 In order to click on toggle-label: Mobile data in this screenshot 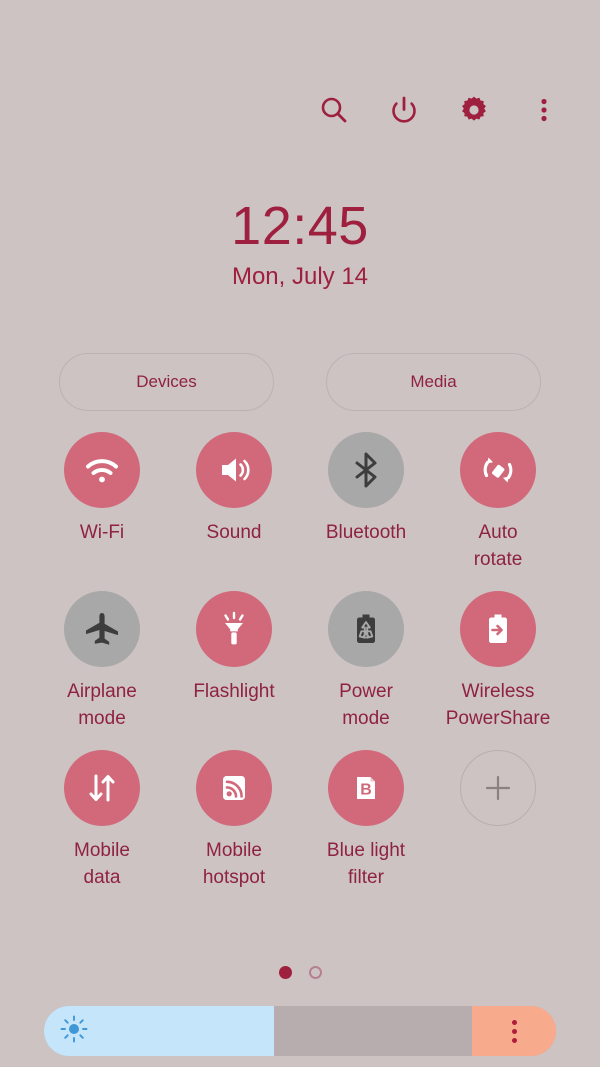, I will do `click(102, 864)`.